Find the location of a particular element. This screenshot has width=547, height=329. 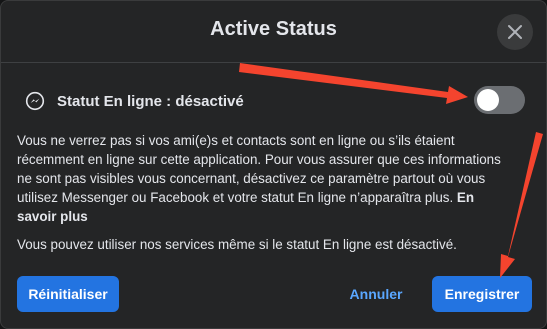

status-row: Statut En ligne : désactivé is located at coordinates (134, 101).